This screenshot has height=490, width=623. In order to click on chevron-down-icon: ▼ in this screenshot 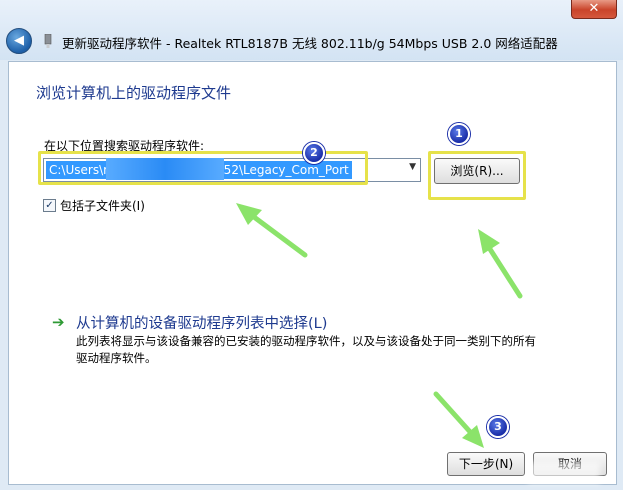, I will do `click(412, 167)`.